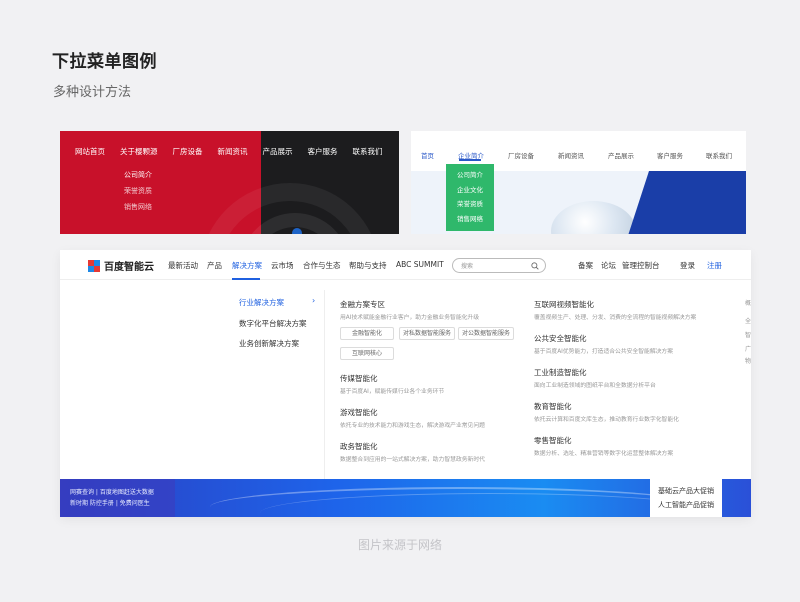 The image size is (800, 602). Describe the element at coordinates (748, 361) in the screenshot. I see `truncated-text: 物` at that location.